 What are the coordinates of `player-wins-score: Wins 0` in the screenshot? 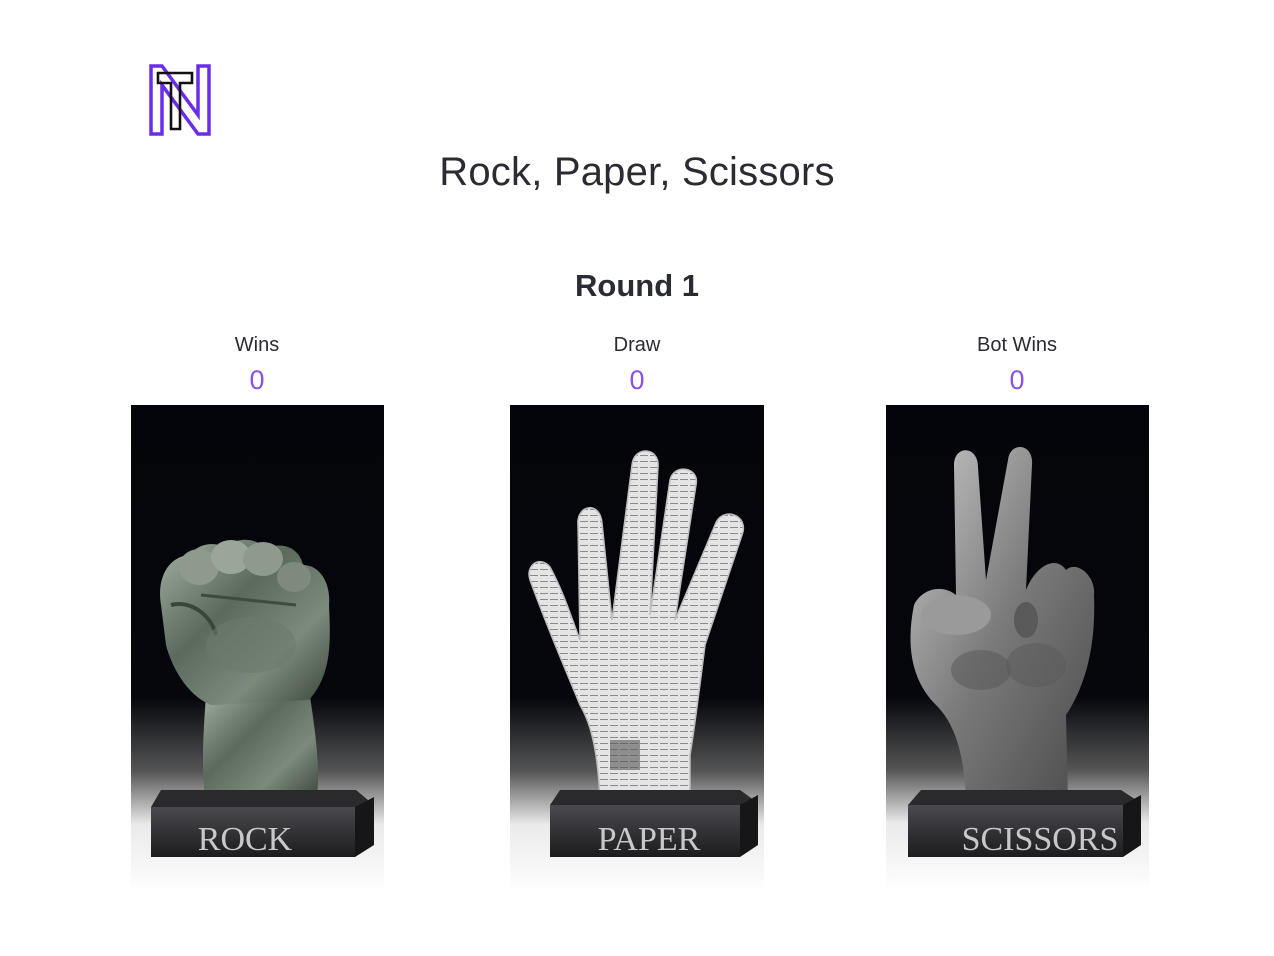 It's located at (257, 364).